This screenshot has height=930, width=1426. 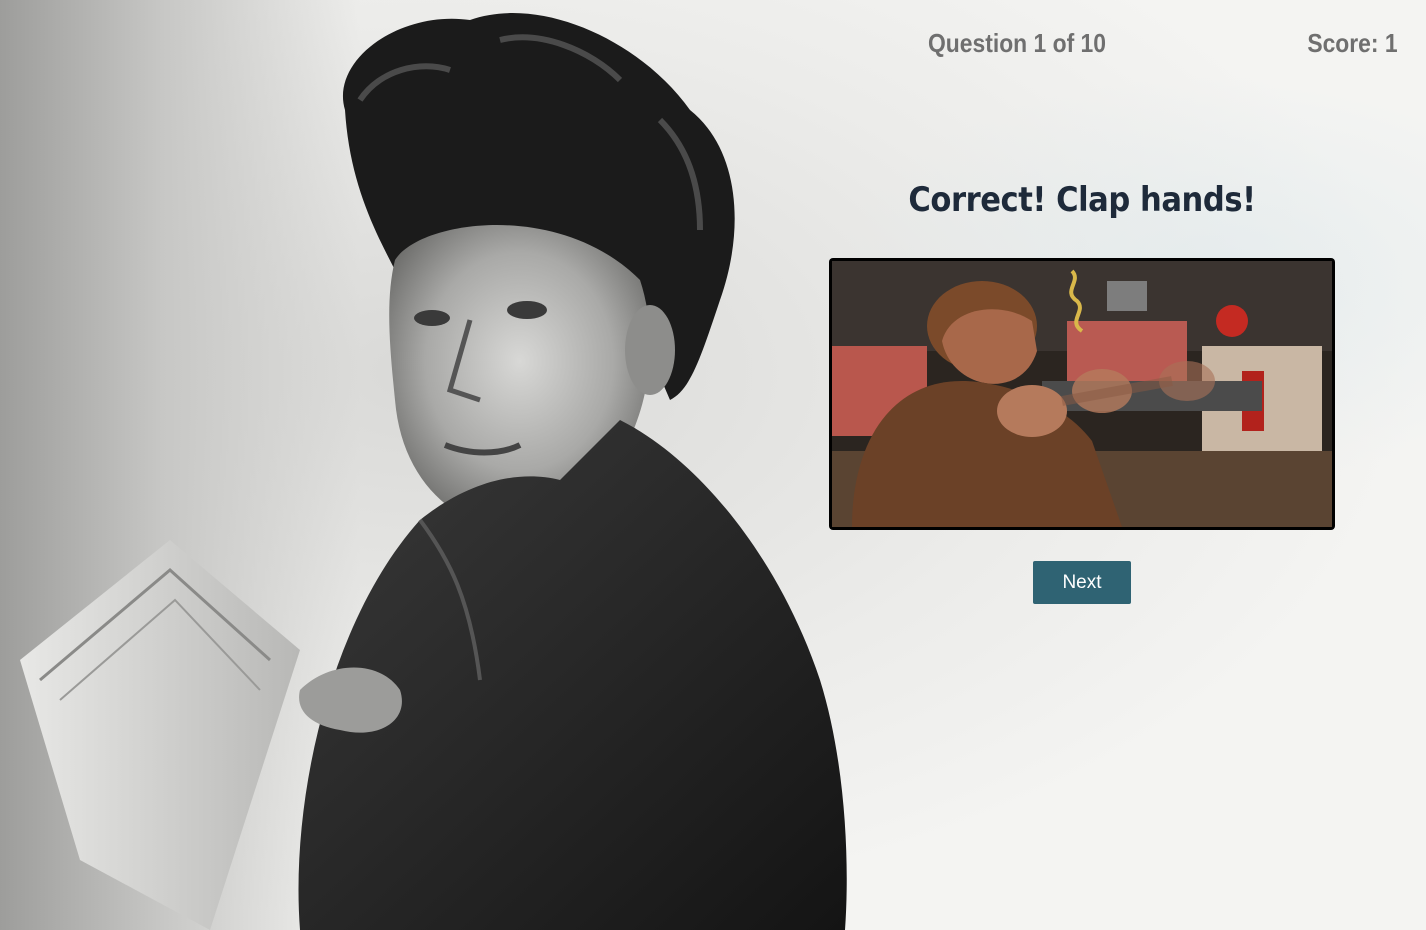 What do you see at coordinates (1082, 200) in the screenshot?
I see `feedback-title: Correct! Clap hands!` at bounding box center [1082, 200].